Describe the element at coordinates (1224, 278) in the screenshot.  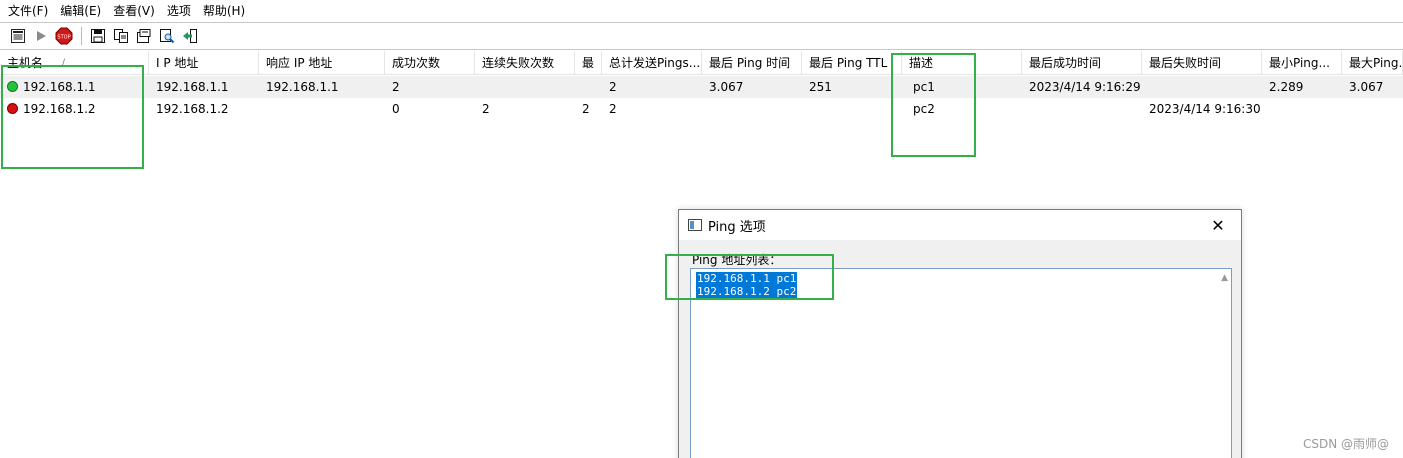
I see `scroll-up-arrow-icon: ▲` at that location.